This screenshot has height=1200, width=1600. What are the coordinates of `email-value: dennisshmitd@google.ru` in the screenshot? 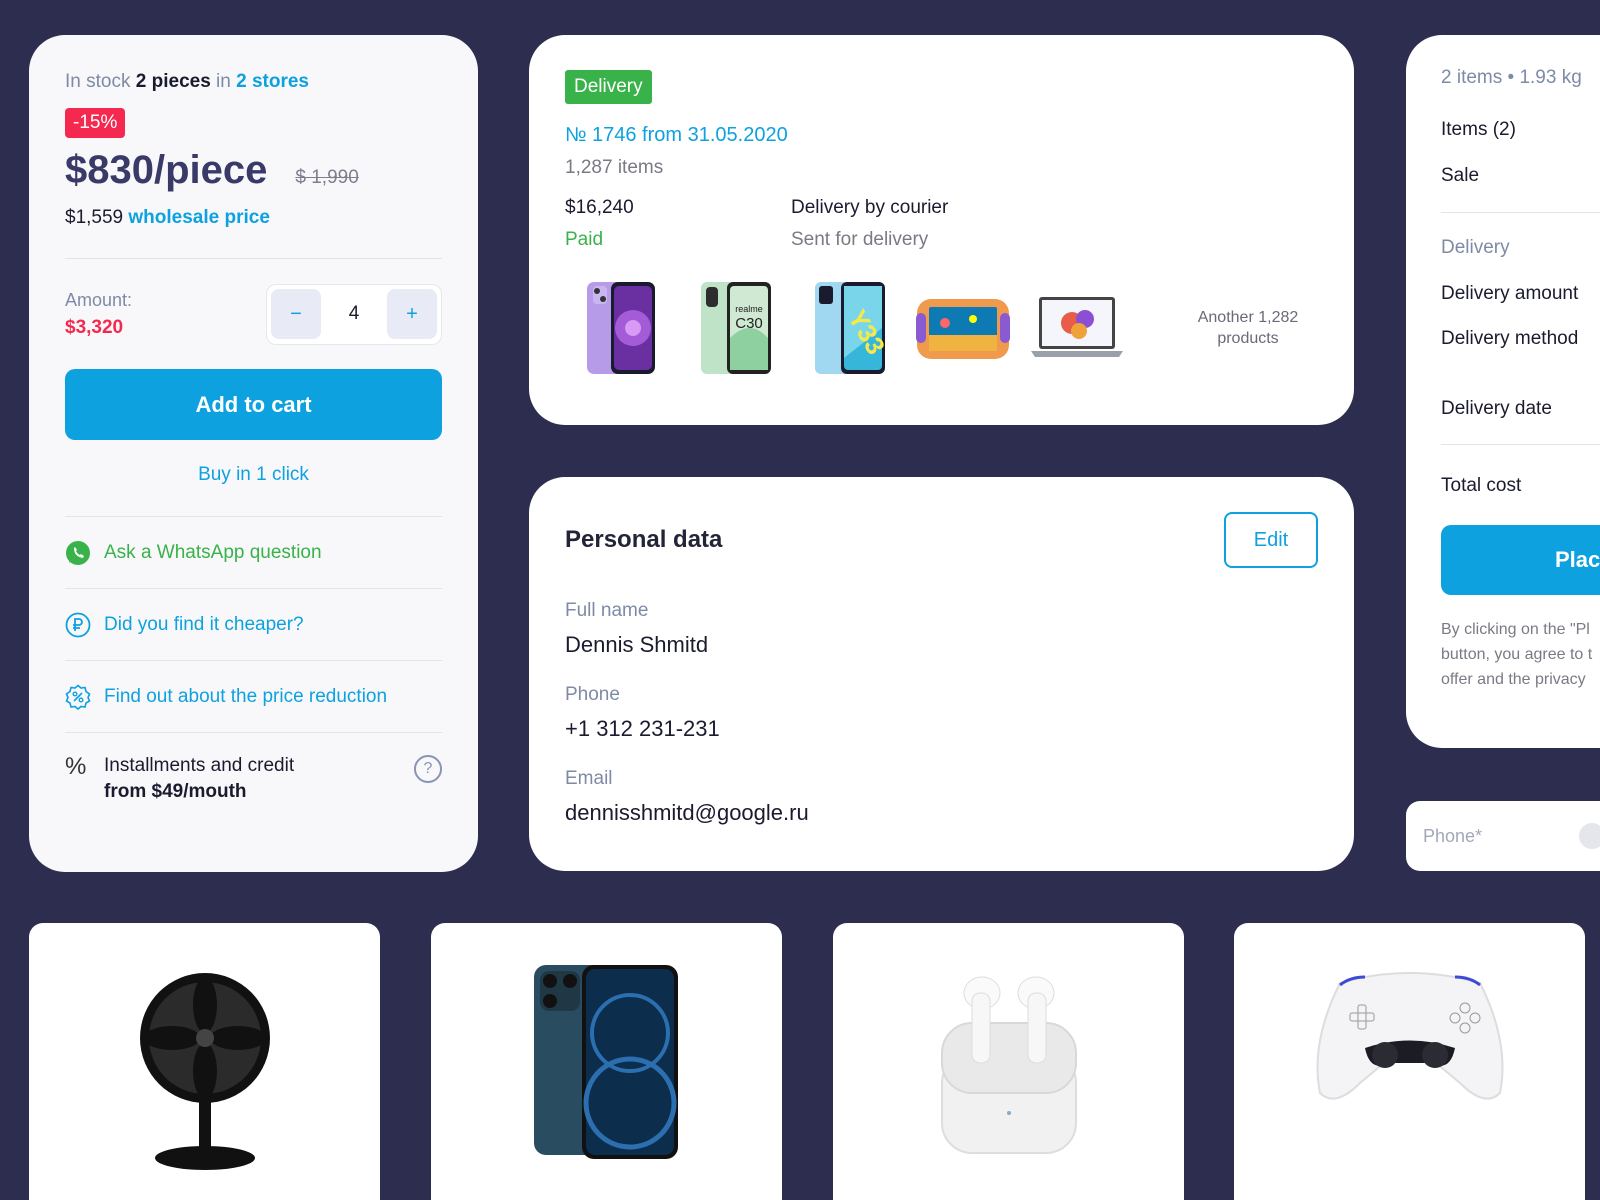 It's located at (687, 812).